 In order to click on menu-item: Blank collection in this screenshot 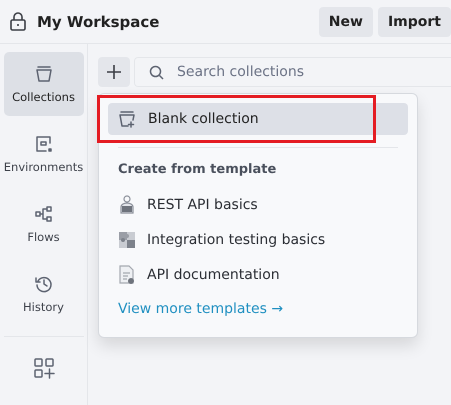, I will do `click(258, 119)`.